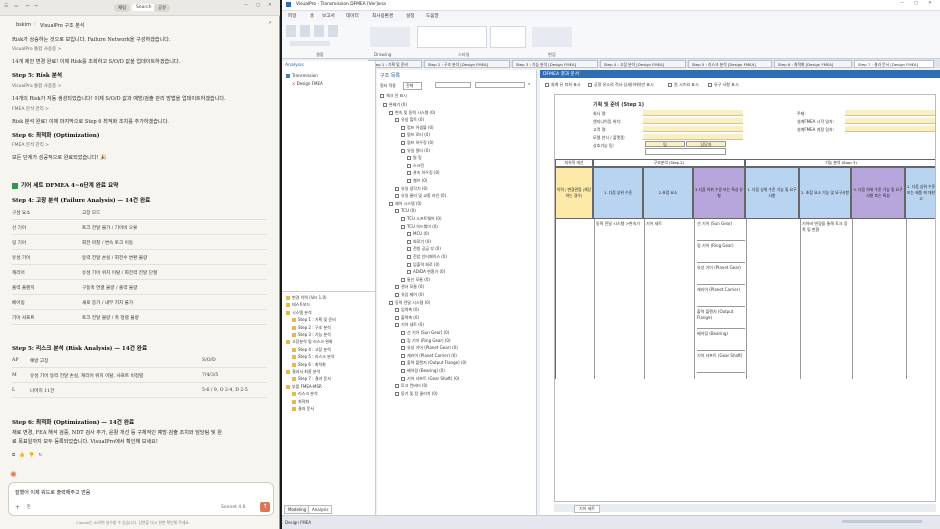 This screenshot has height=529, width=940. What do you see at coordinates (693, 129) in the screenshot?
I see `customer-name-field` at bounding box center [693, 129].